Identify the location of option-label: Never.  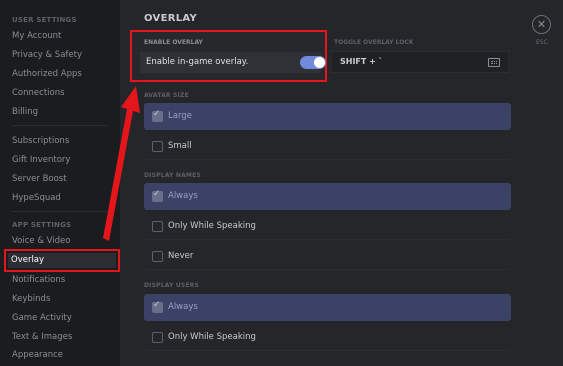
(181, 256).